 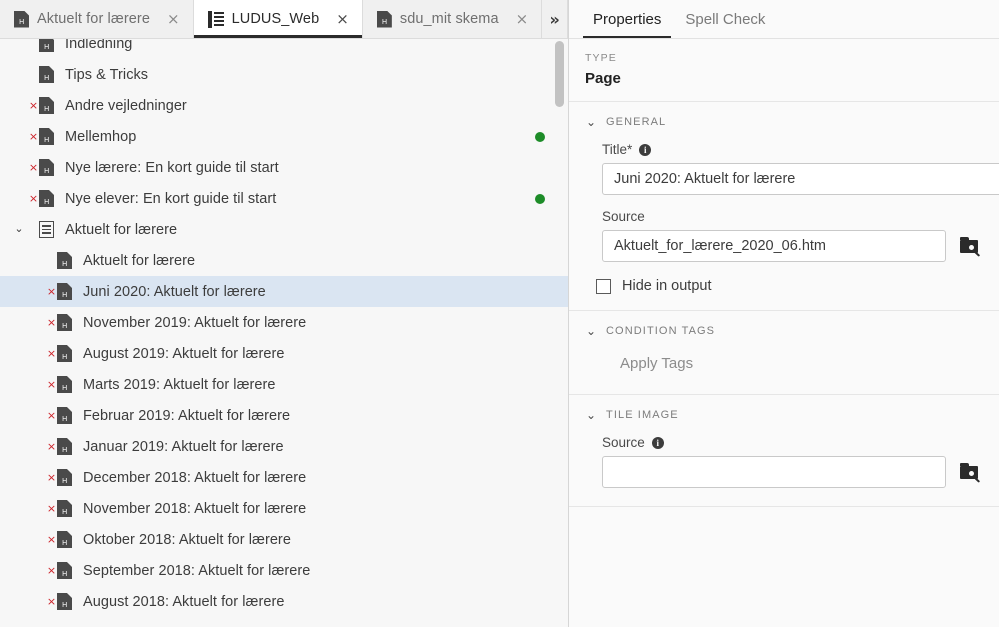 I want to click on tree-item: × H September 2018: Aktuelt for lærere, so click(x=284, y=570).